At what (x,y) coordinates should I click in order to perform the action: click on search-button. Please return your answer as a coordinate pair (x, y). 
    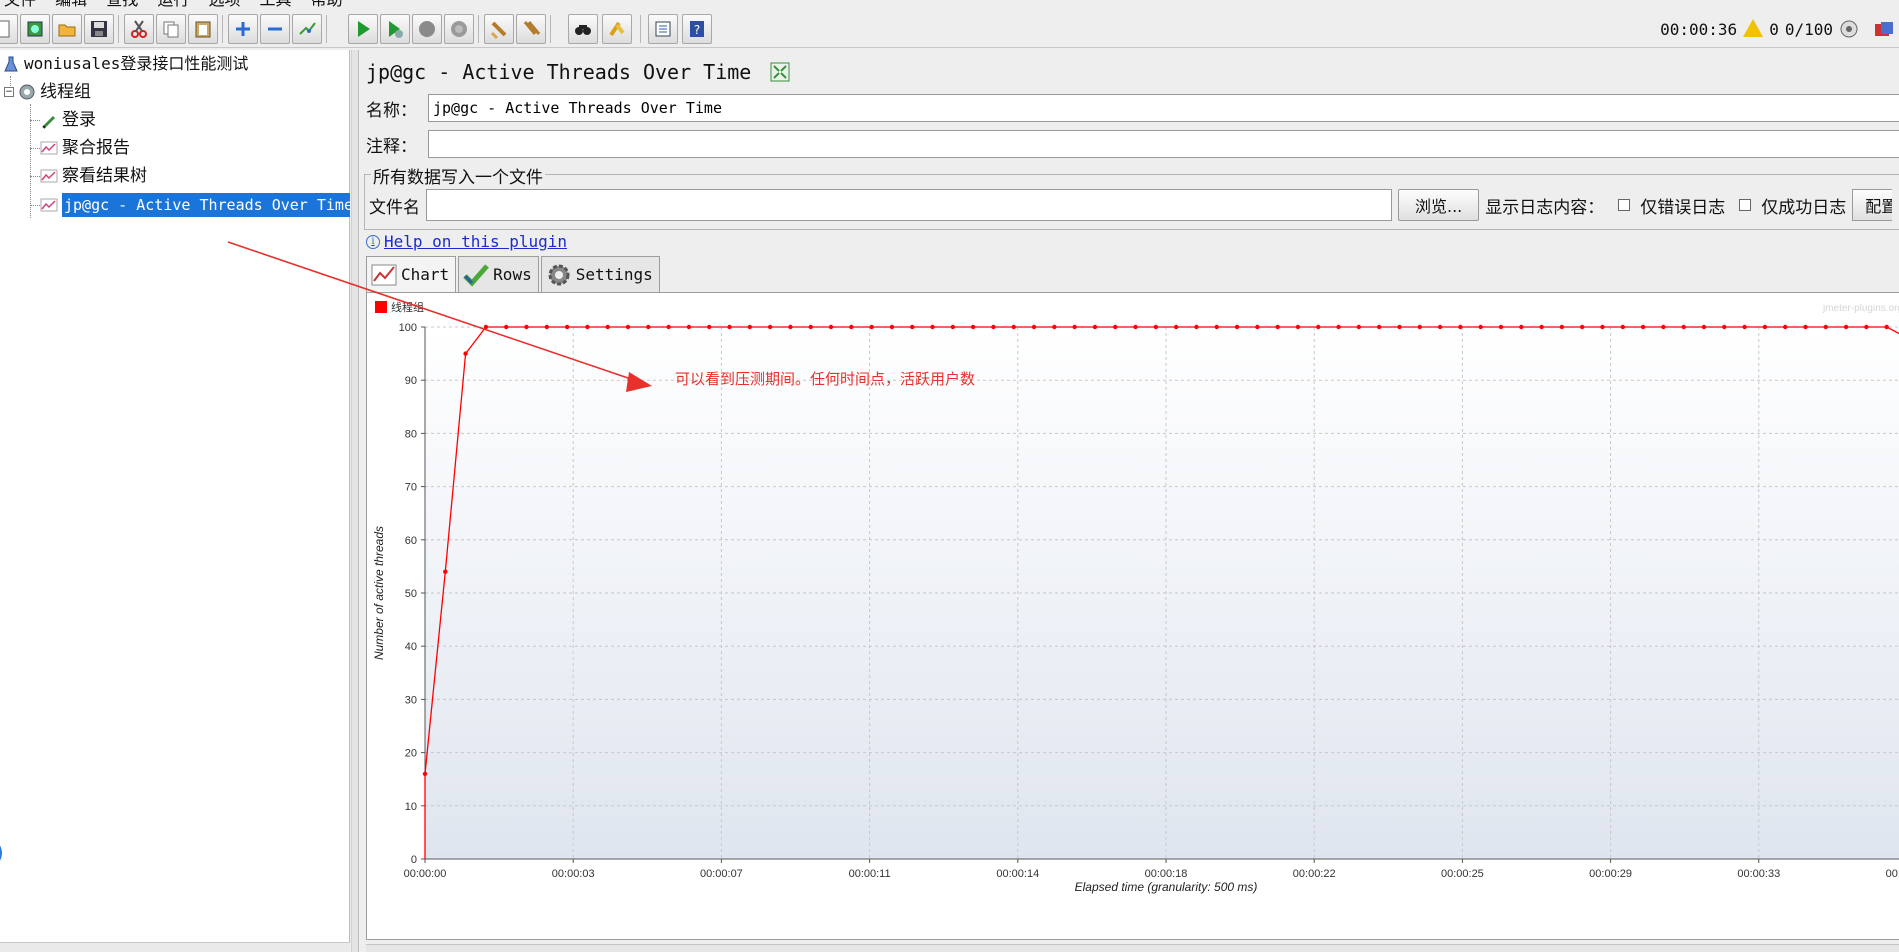
    Looking at the image, I should click on (583, 29).